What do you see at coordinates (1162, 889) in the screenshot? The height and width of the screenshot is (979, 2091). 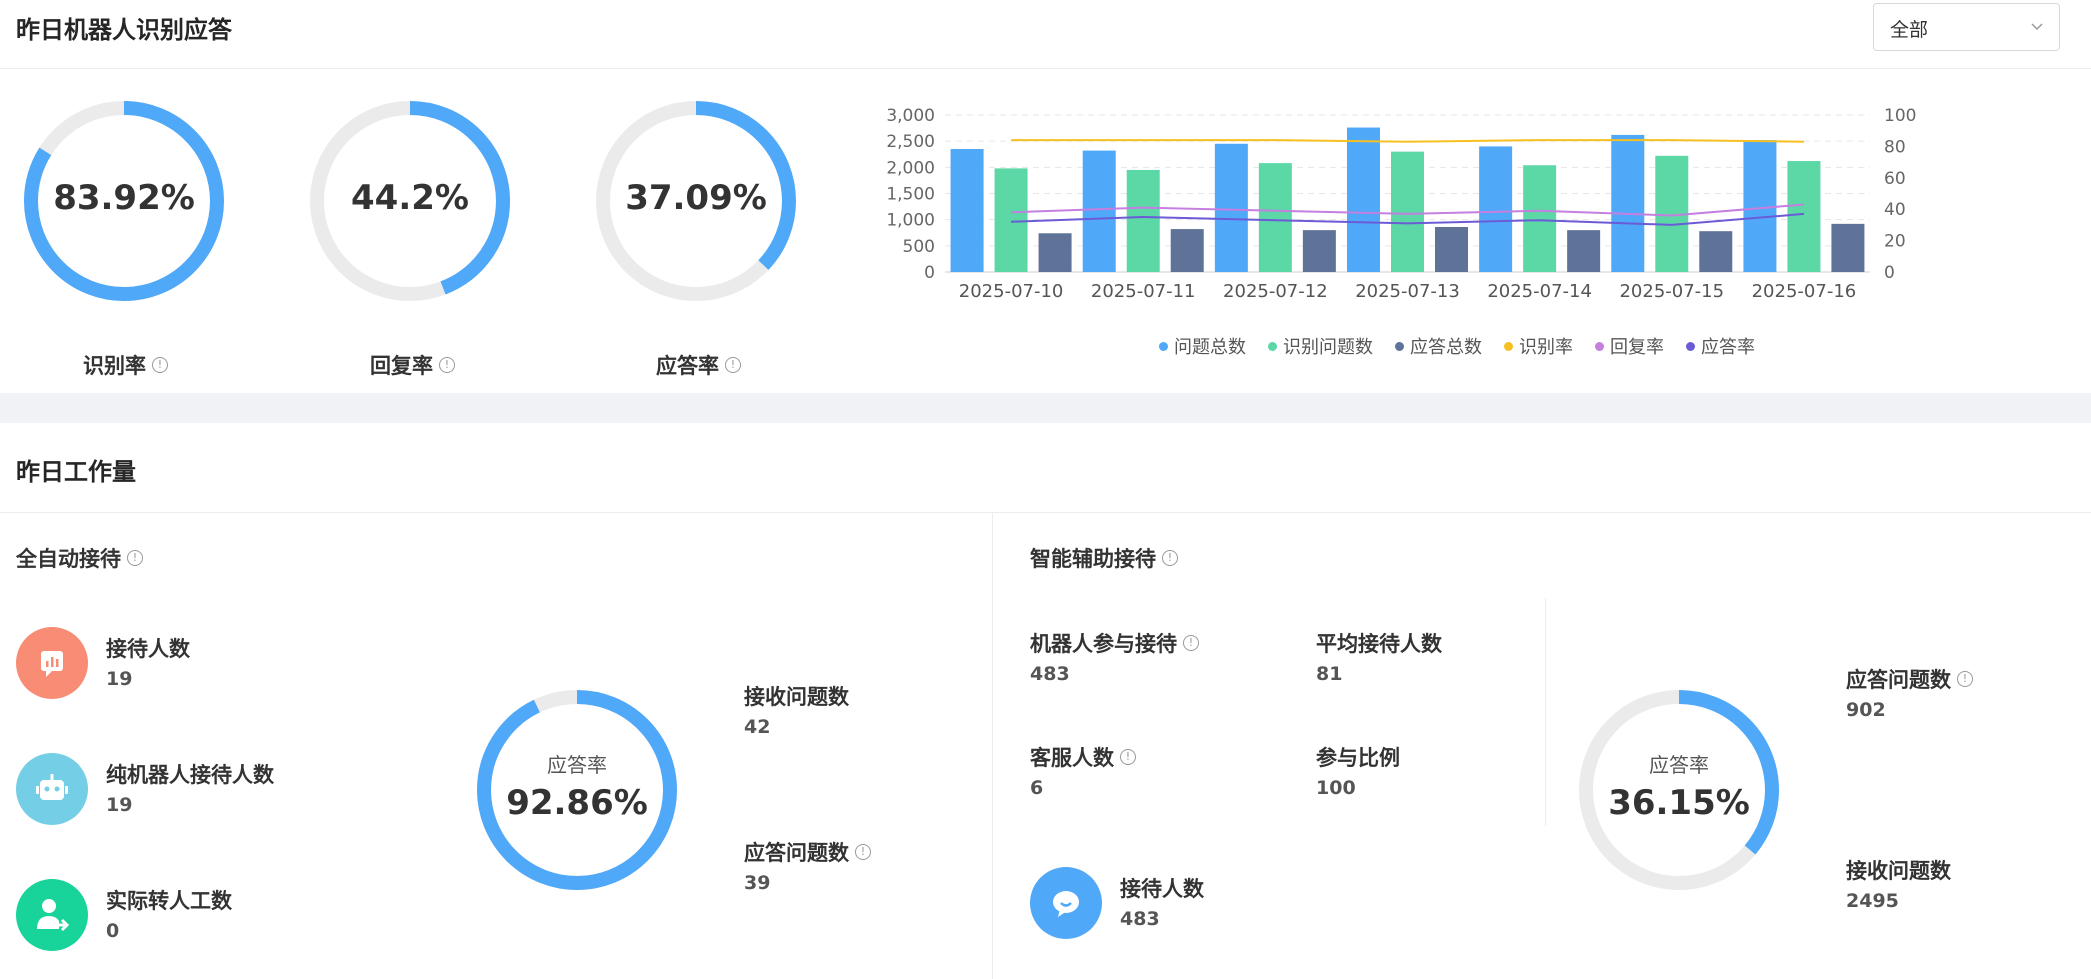 I see `assist-reception-count-label: 接待人数` at bounding box center [1162, 889].